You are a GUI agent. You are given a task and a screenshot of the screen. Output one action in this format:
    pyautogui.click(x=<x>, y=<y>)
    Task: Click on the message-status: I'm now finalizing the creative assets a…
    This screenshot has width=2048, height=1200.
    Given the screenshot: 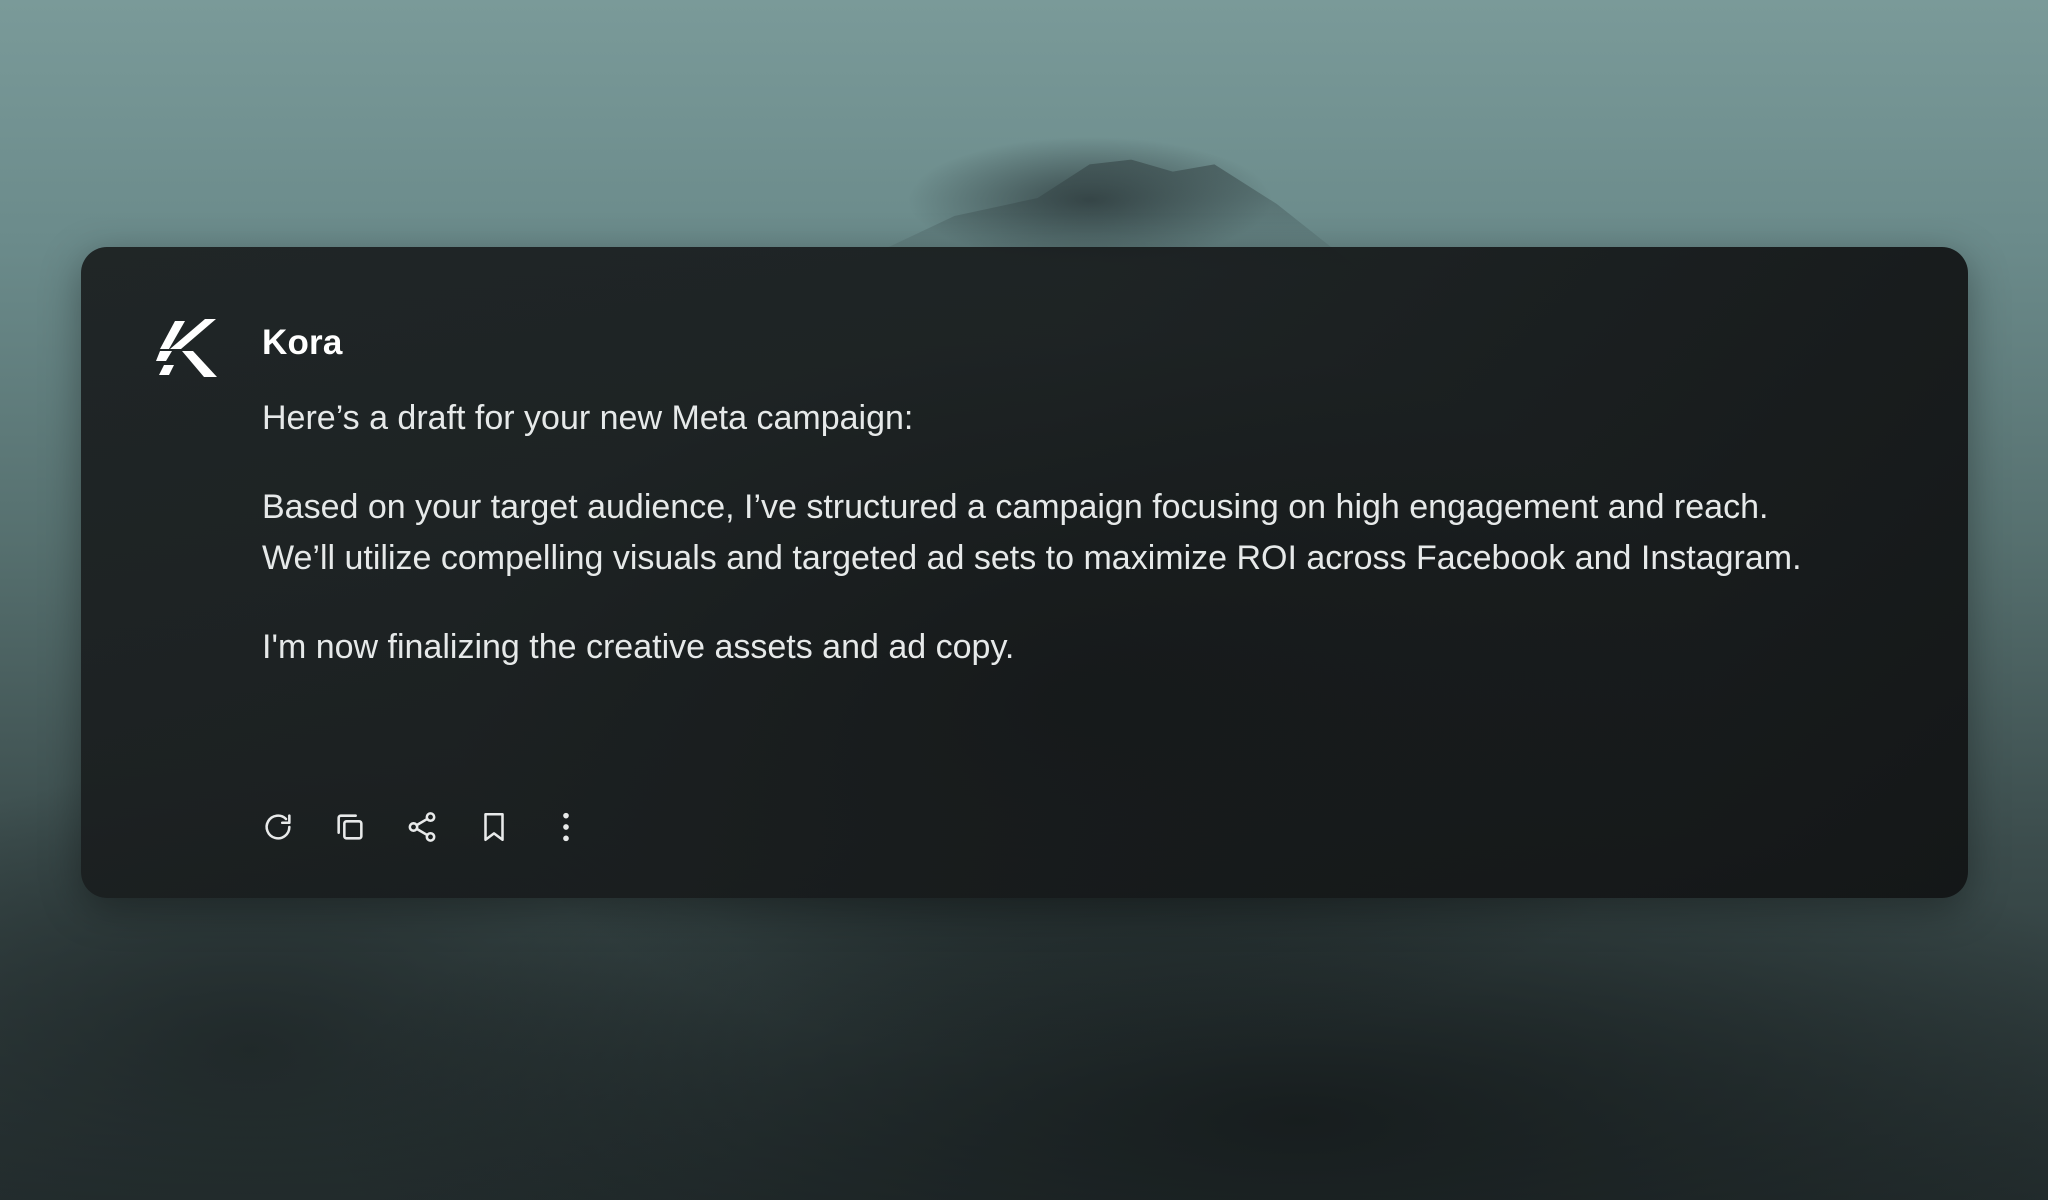 What is the action you would take?
    pyautogui.click(x=638, y=646)
    